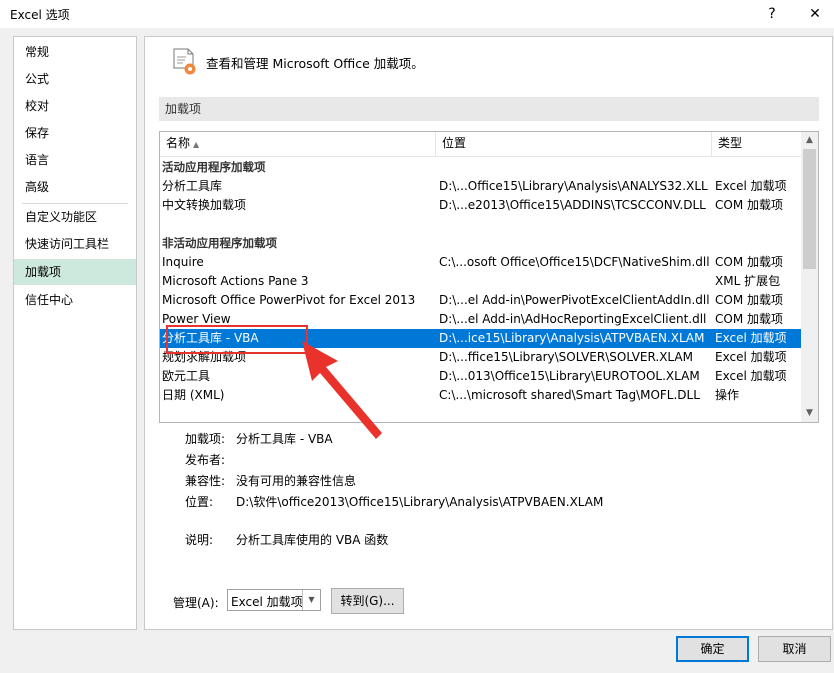 This screenshot has height=673, width=834. What do you see at coordinates (712, 649) in the screenshot?
I see `ok-button: 确定` at bounding box center [712, 649].